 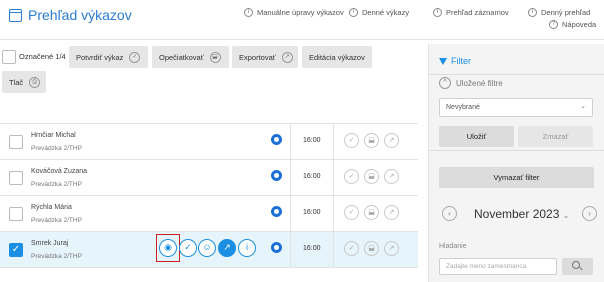 I want to click on search-icon, so click(x=576, y=265).